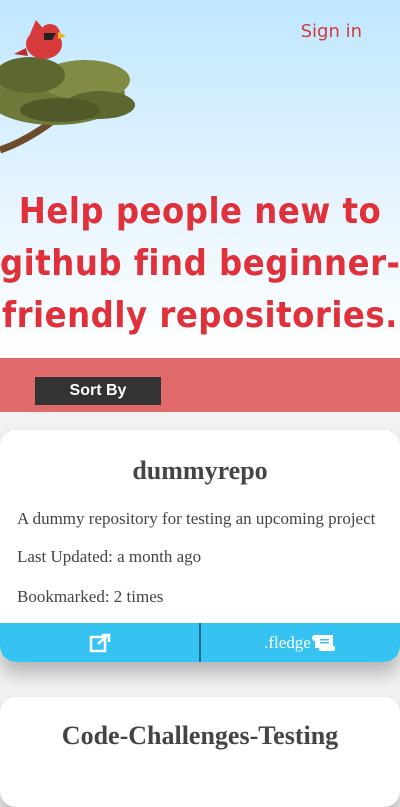 This screenshot has width=400, height=807. I want to click on fledge-label: .fledge, so click(287, 642).